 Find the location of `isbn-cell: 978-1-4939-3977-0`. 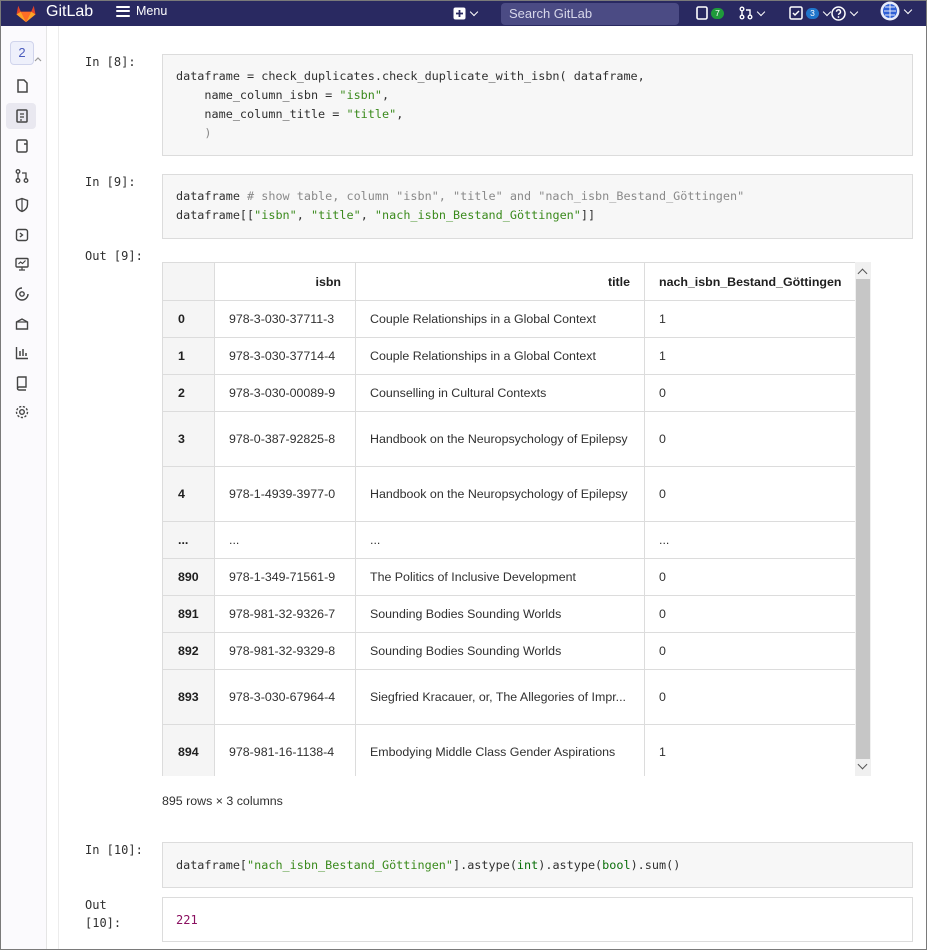

isbn-cell: 978-1-4939-3977-0 is located at coordinates (285, 494).